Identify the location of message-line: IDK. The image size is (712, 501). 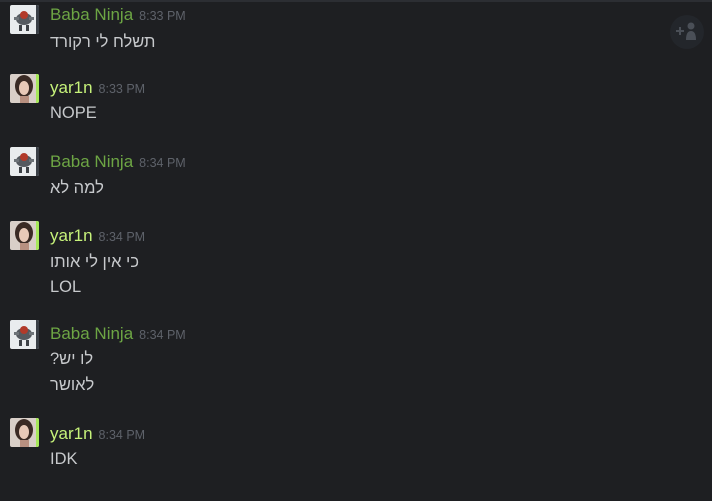
(64, 459).